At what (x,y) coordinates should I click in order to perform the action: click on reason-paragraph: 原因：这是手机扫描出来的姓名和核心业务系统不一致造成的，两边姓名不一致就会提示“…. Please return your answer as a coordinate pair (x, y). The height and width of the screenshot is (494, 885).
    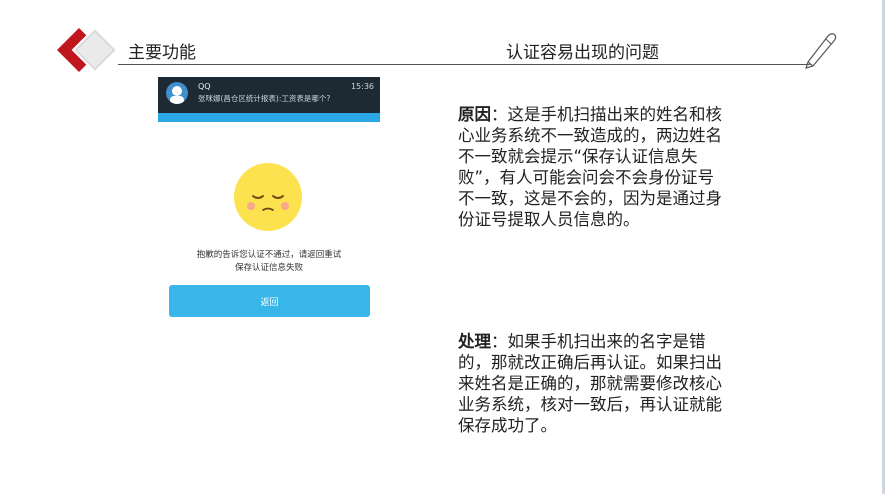
    Looking at the image, I should click on (594, 167).